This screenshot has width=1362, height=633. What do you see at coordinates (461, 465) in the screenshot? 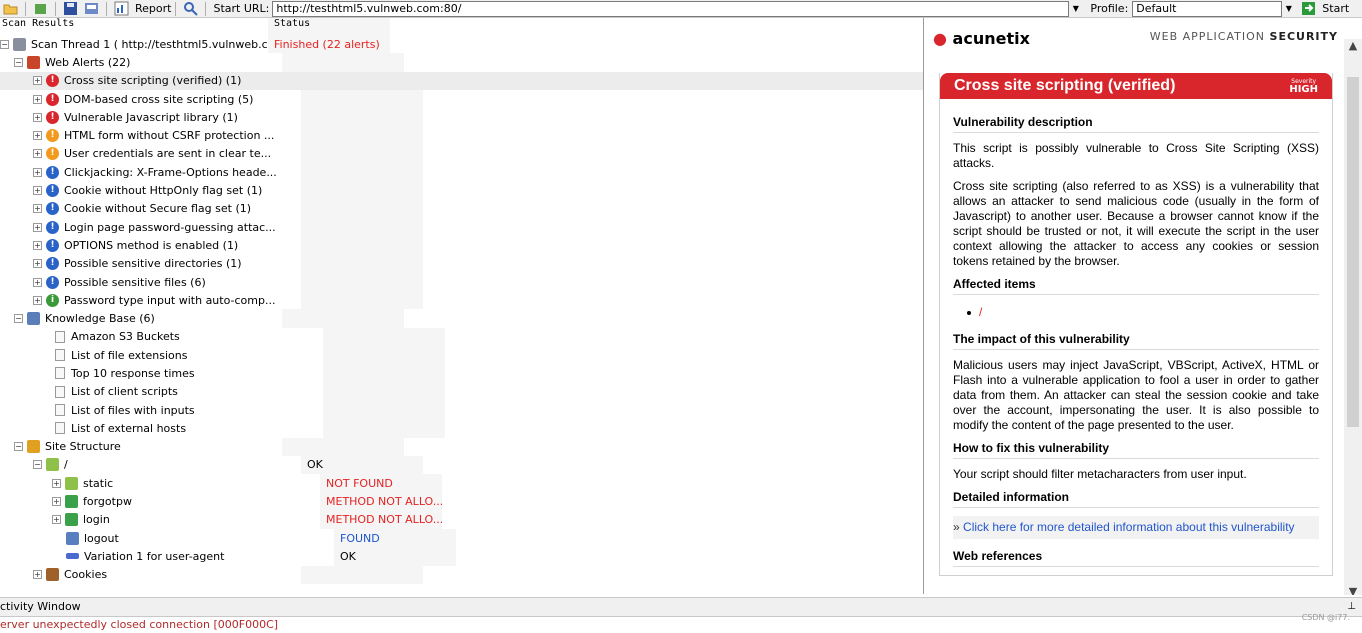
I see `tree-row-site-node: − / OK` at bounding box center [461, 465].